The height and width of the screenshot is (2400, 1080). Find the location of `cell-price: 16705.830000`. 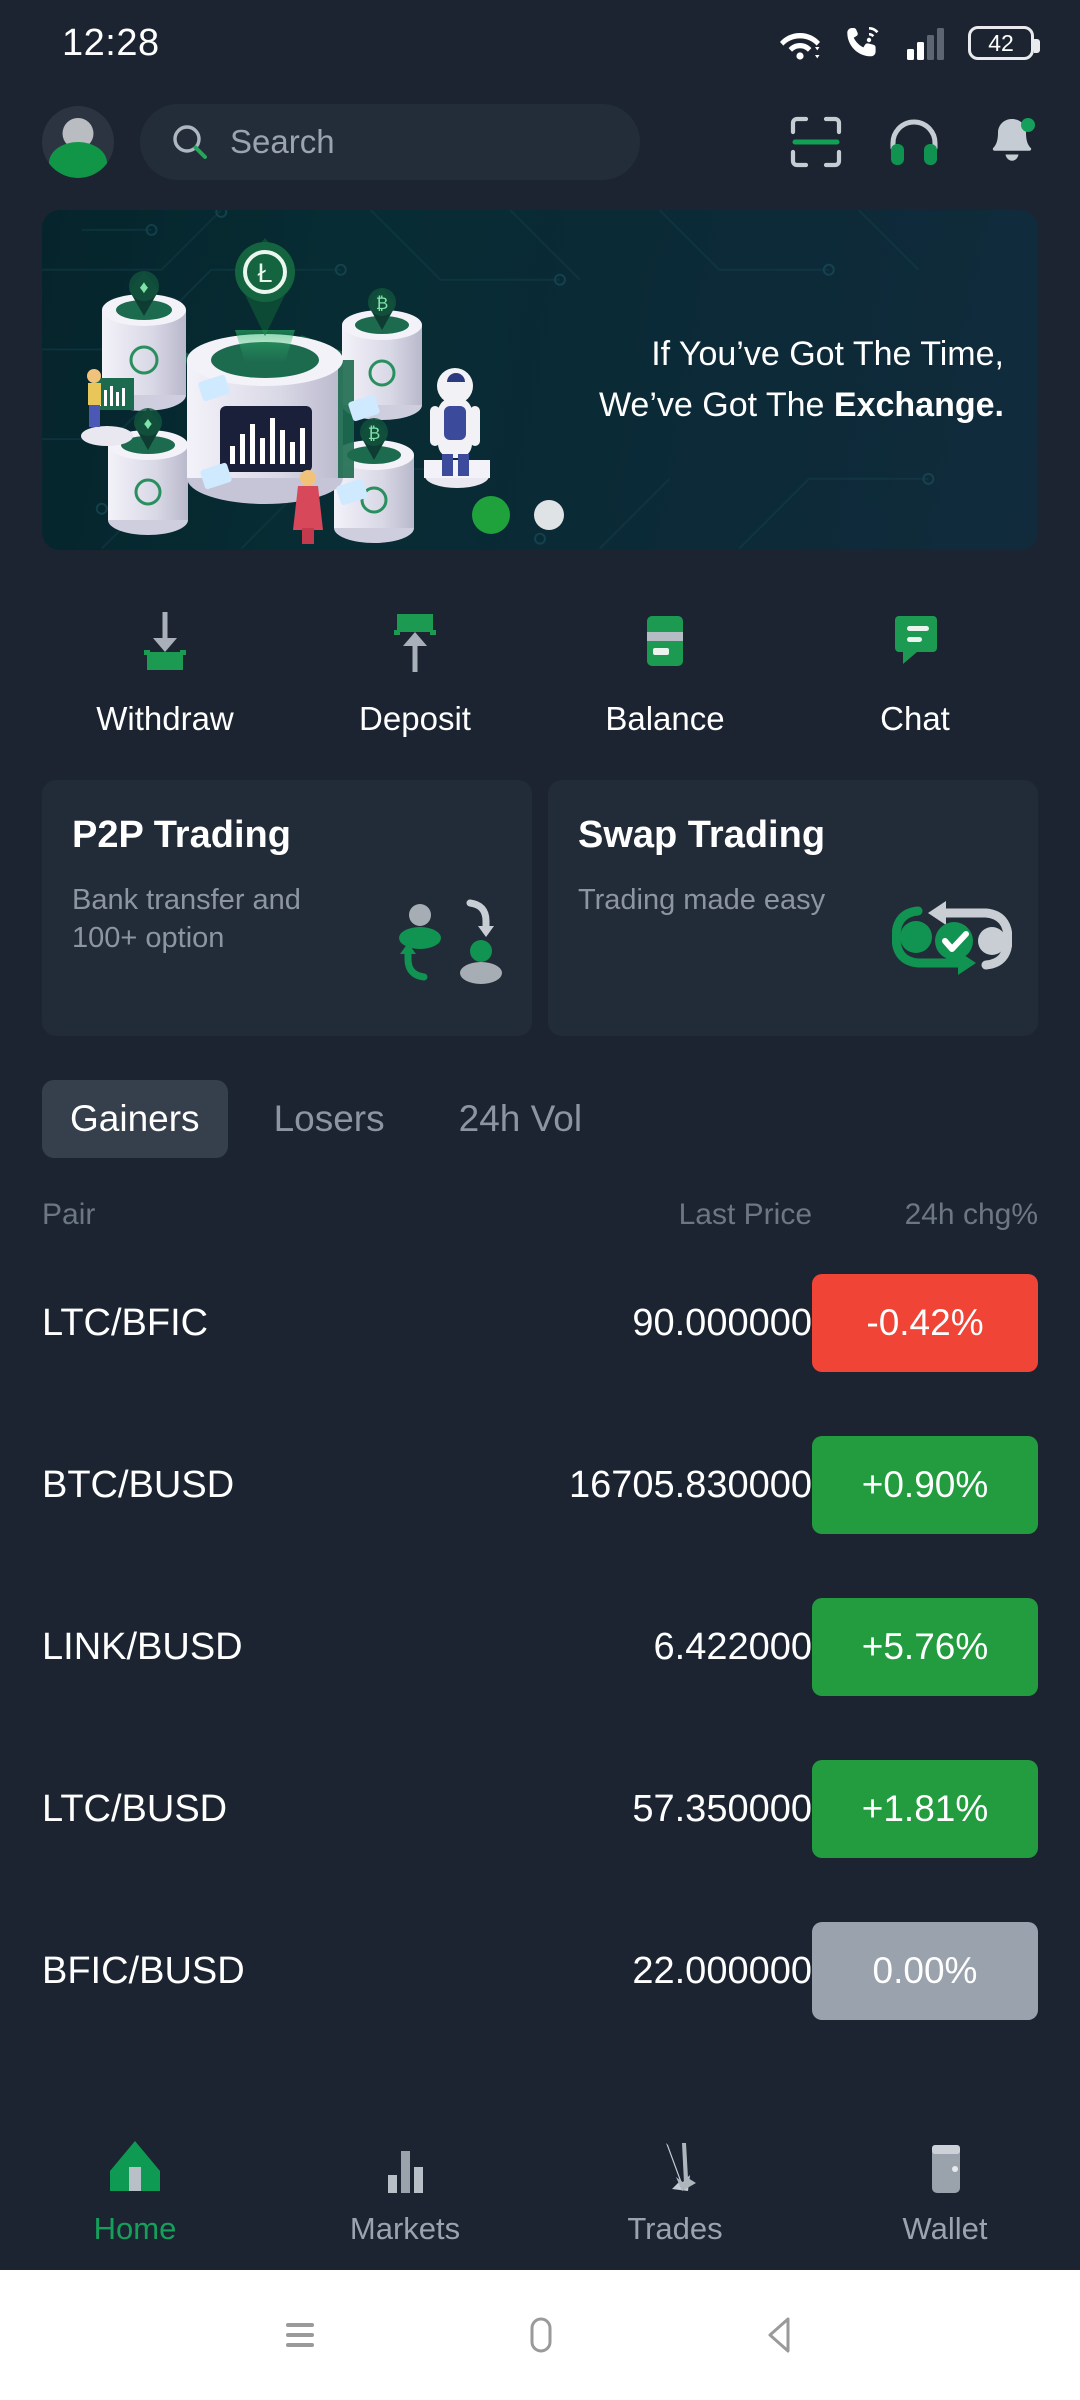

cell-price: 16705.830000 is located at coordinates (690, 1484).